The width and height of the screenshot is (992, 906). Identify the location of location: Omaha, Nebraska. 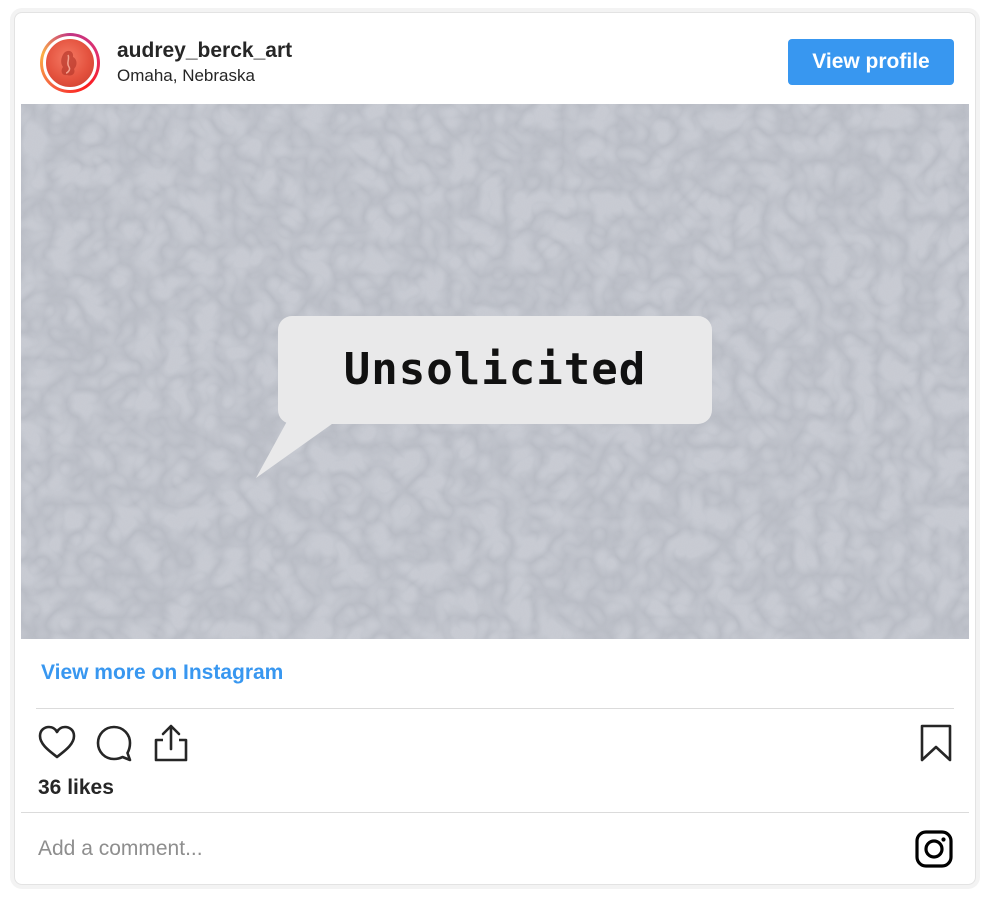
(186, 76).